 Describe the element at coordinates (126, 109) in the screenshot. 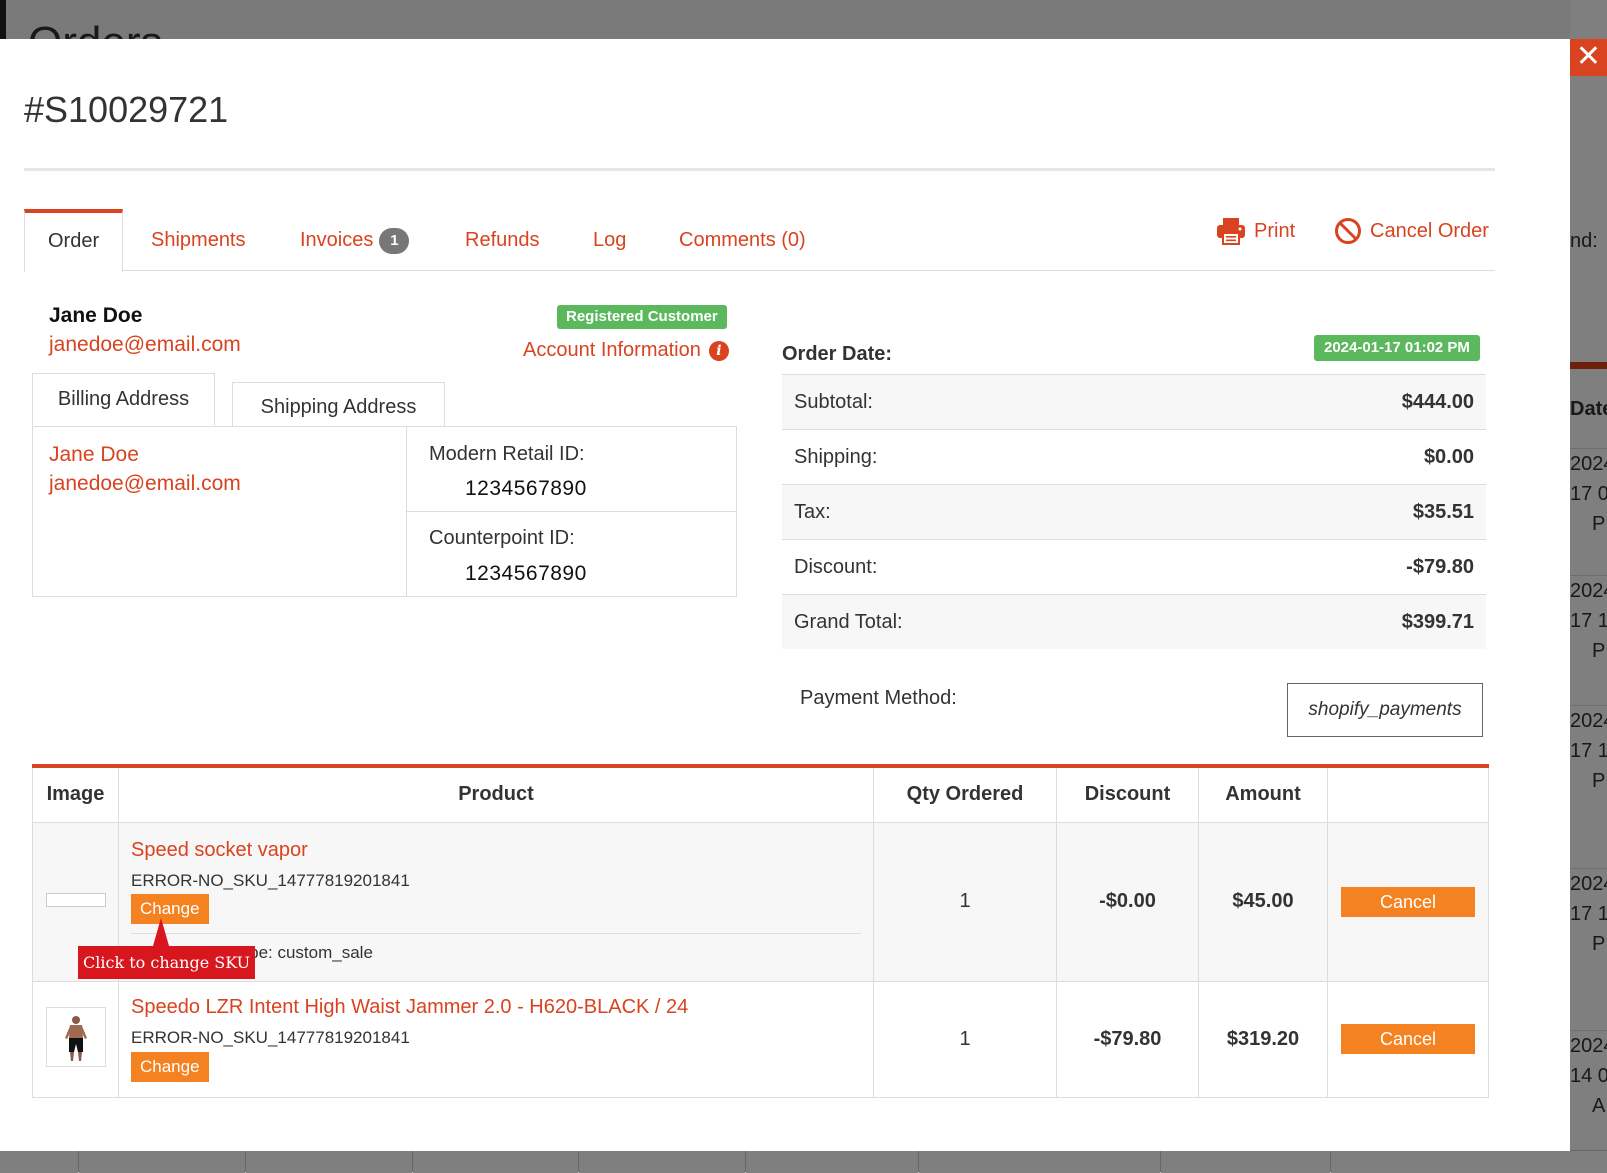

I see `order-number-title: #S10029721` at that location.